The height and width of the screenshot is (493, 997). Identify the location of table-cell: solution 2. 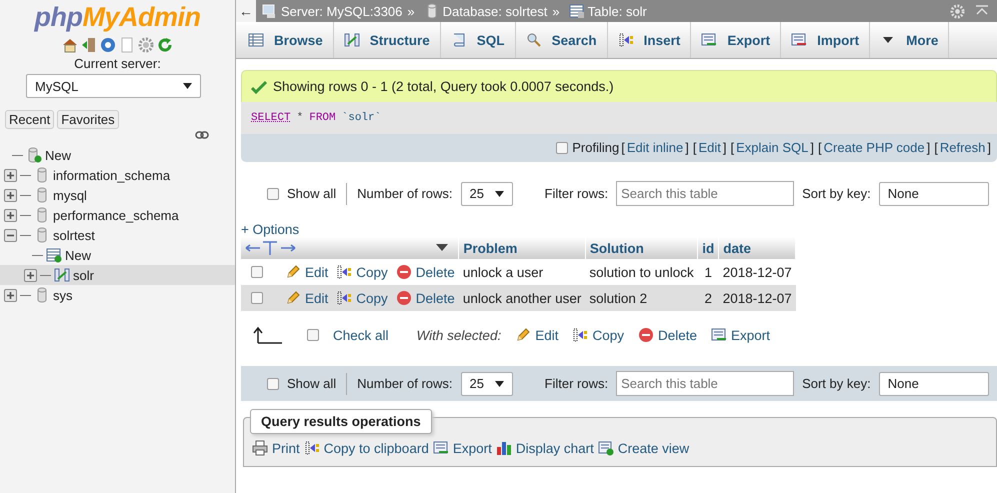
(641, 298).